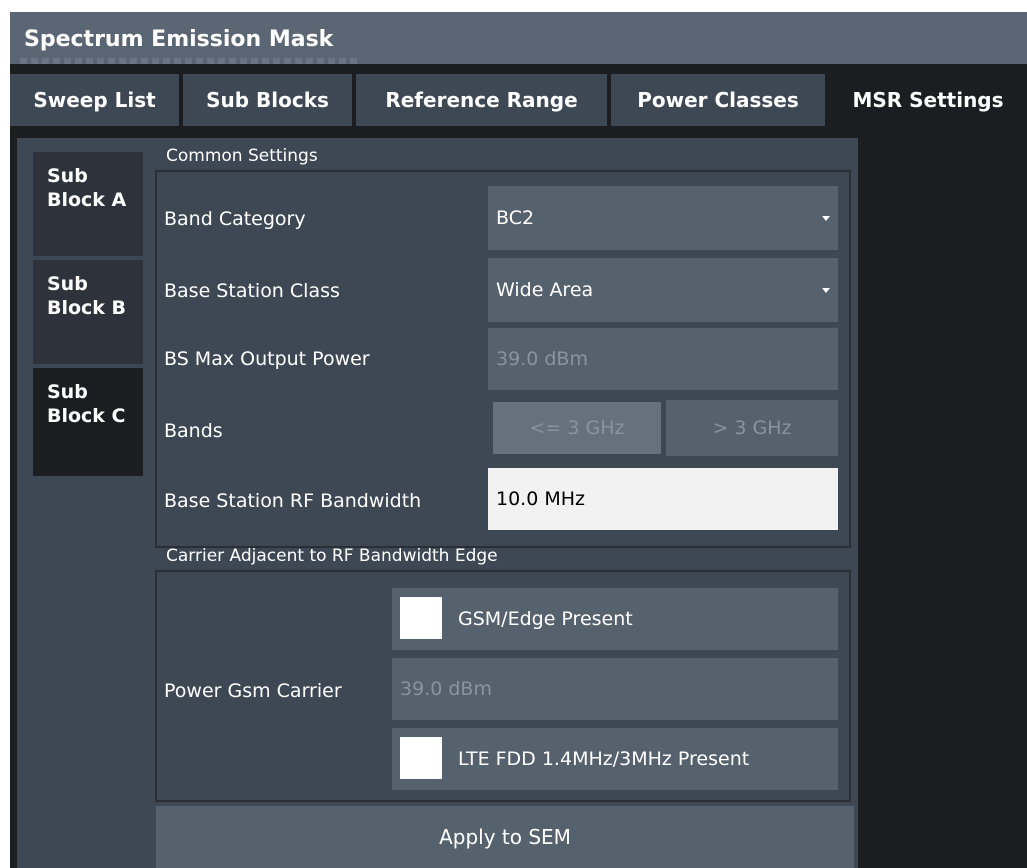  Describe the element at coordinates (179, 39) in the screenshot. I see `window-title: Spectrum Emission Mask` at that location.